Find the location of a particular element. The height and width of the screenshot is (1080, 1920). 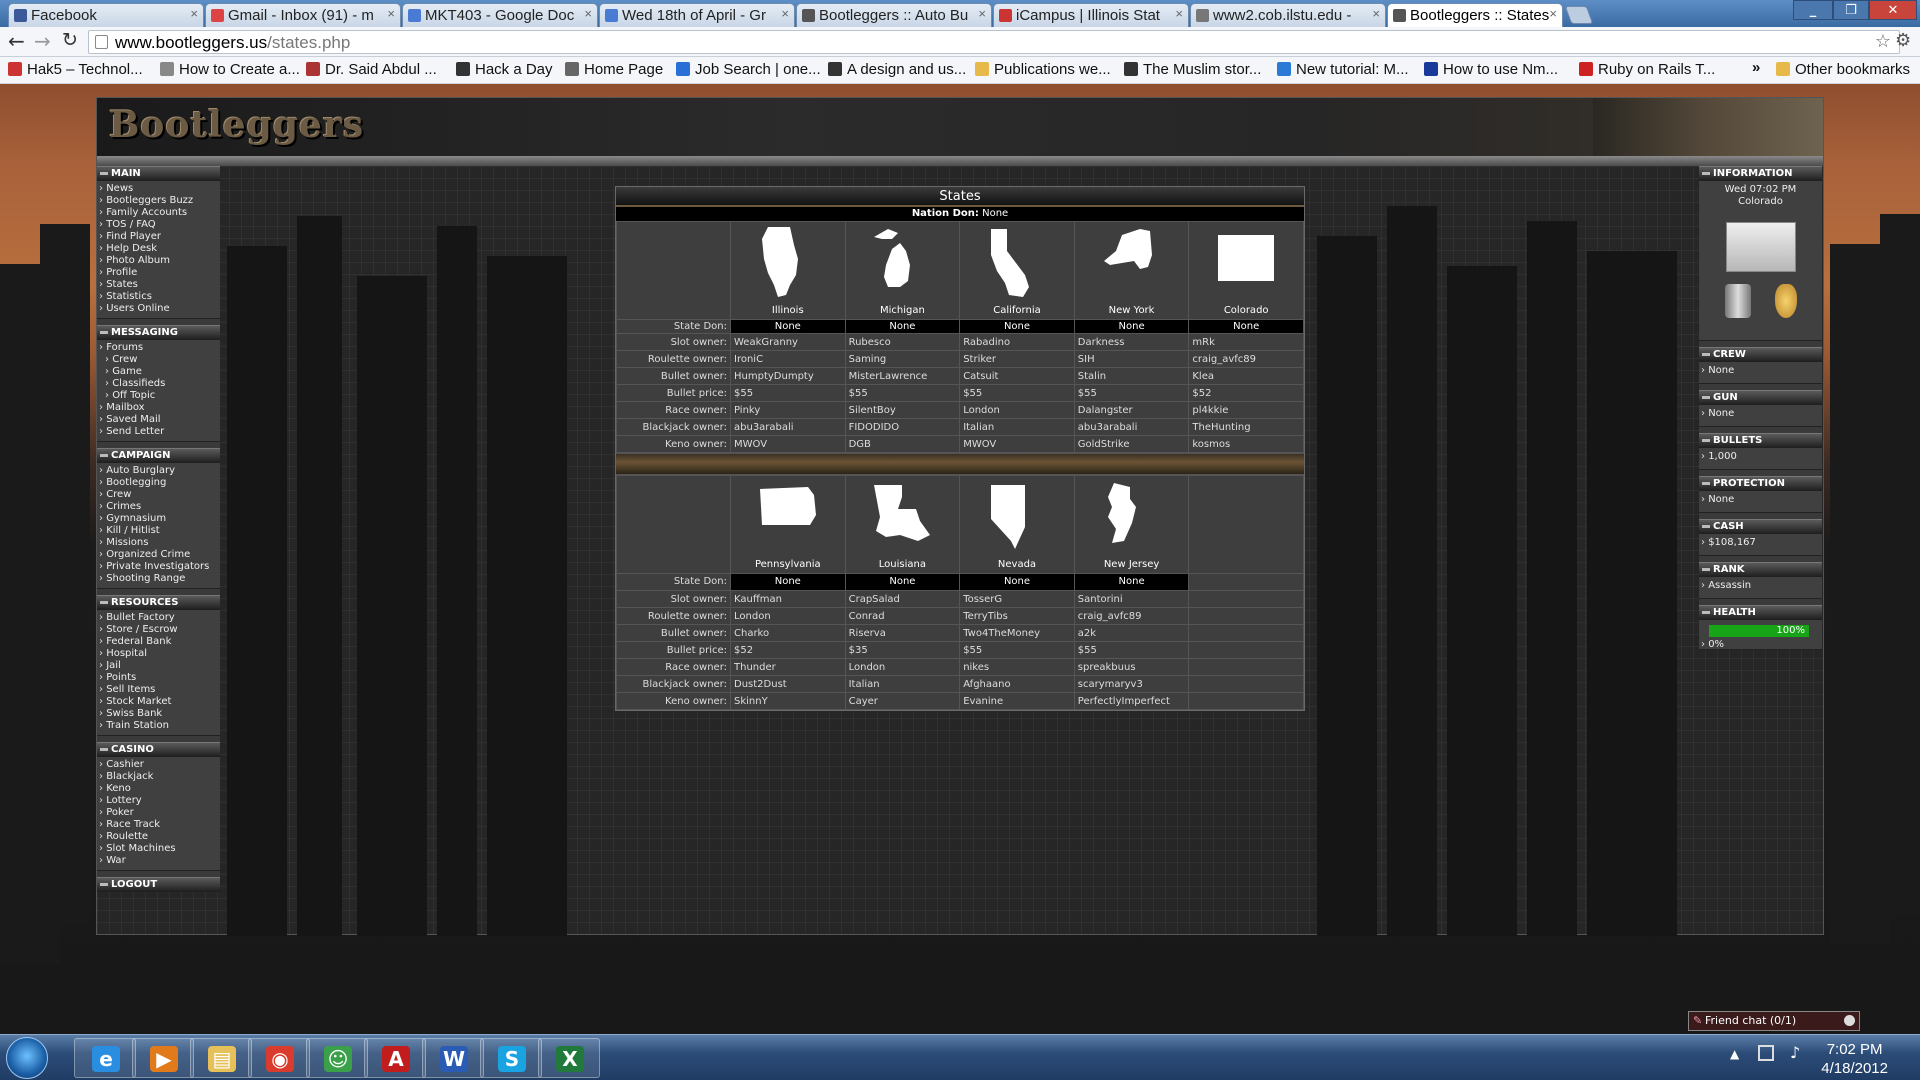

keno-value: GoldStrike is located at coordinates (1131, 444).